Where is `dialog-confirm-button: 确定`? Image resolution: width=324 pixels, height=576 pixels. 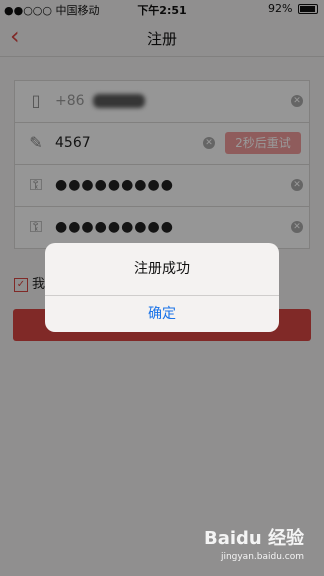
dialog-confirm-button: 确定 is located at coordinates (162, 314).